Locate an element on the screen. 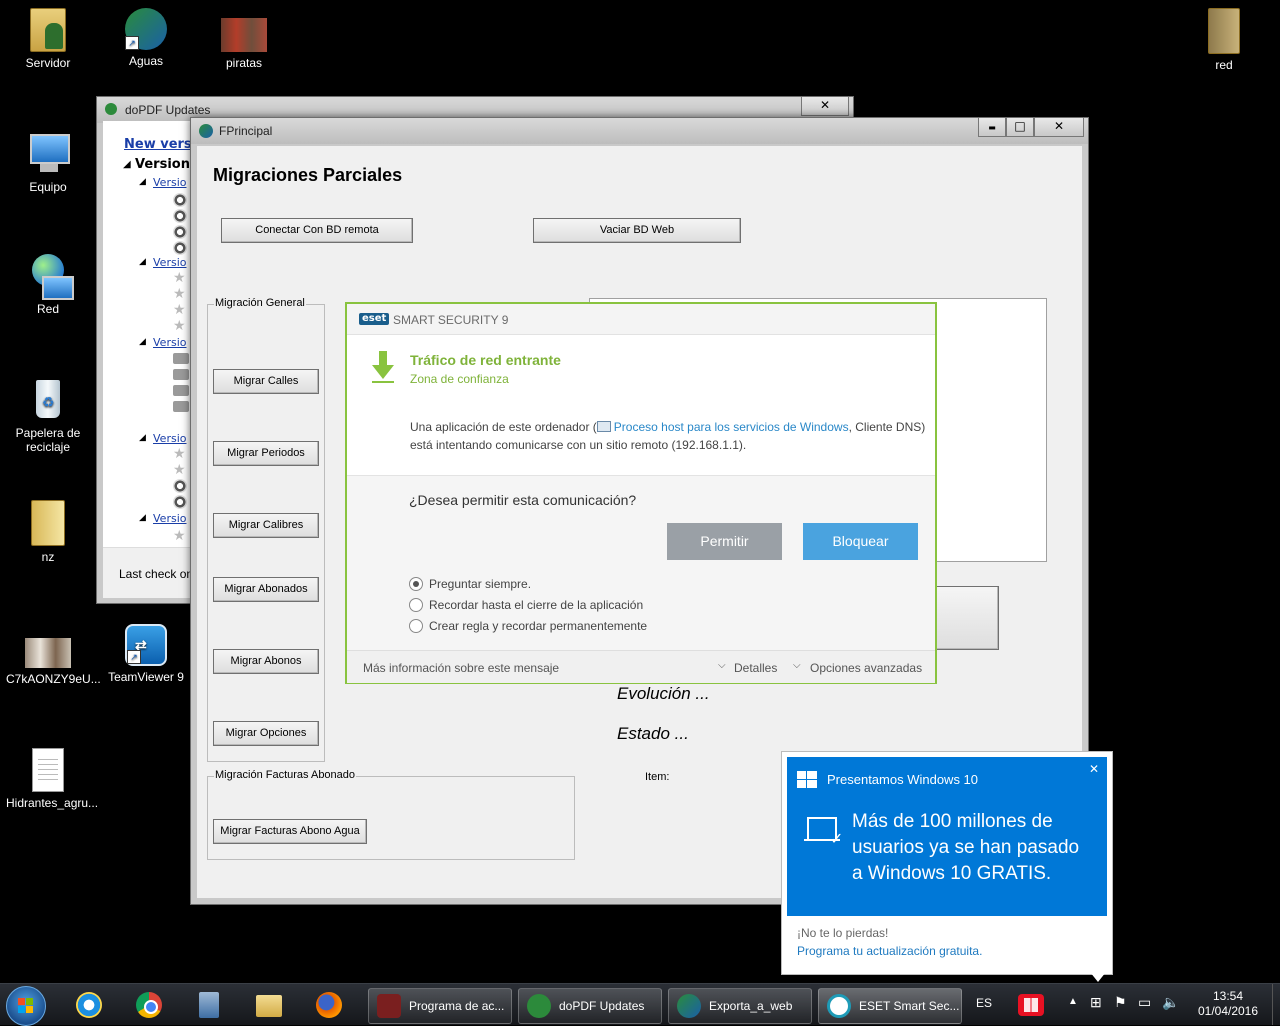 This screenshot has height=1026, width=1280. dopdf-version-header: Version is located at coordinates (162, 164).